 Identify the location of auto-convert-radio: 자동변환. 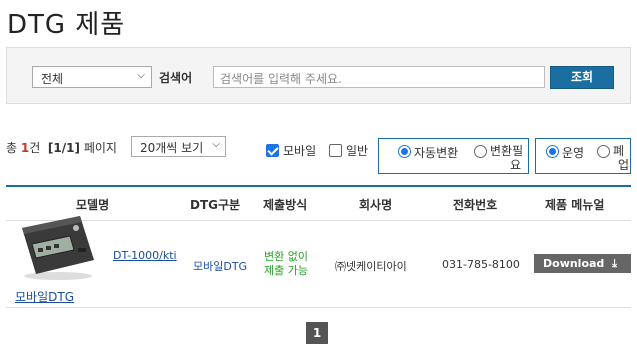
(428, 152).